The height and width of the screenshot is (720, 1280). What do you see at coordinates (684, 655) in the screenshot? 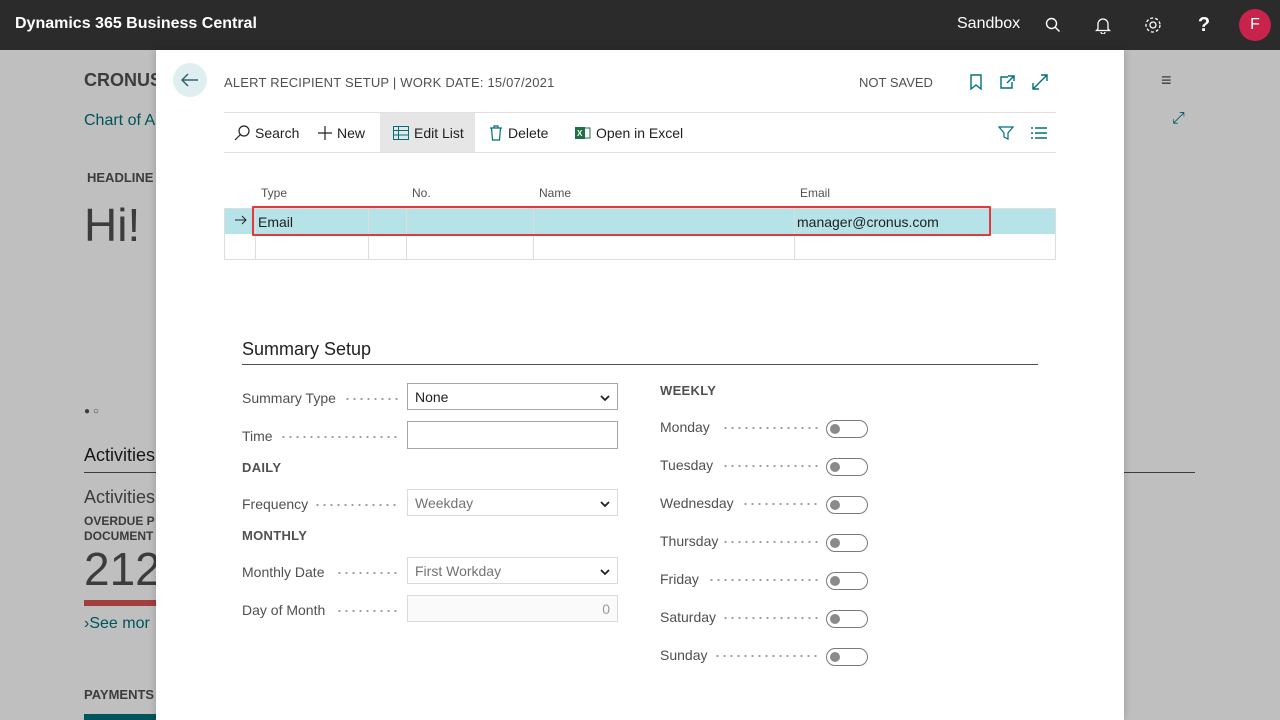
I see `sunday-label: Sunday` at bounding box center [684, 655].